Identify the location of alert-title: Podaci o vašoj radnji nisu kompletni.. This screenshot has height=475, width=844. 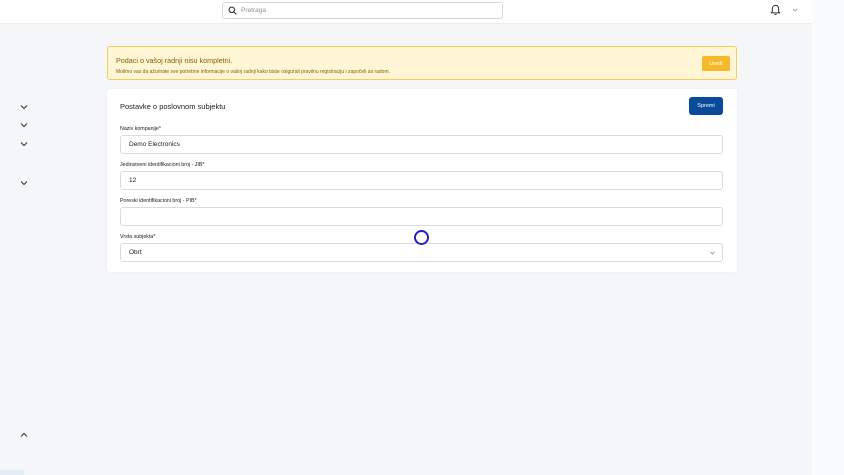
(174, 60).